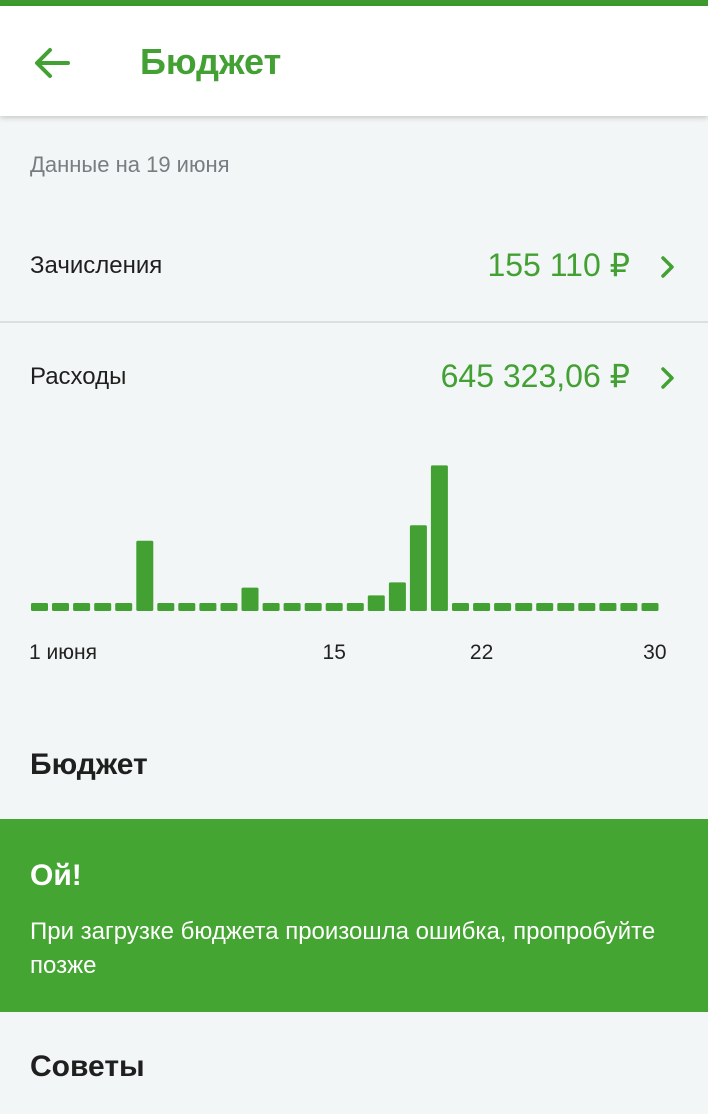 The width and height of the screenshot is (708, 1114). What do you see at coordinates (96, 265) in the screenshot?
I see `income-label: Зачисления` at bounding box center [96, 265].